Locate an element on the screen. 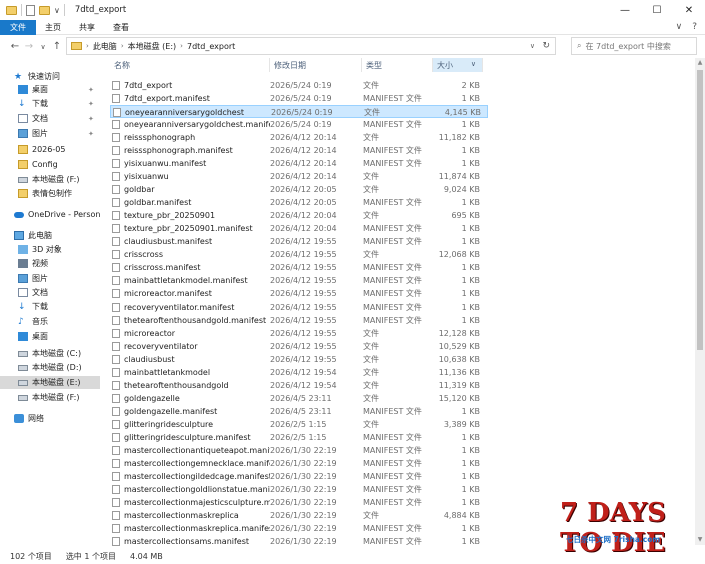 The width and height of the screenshot is (705, 564). tab-file: 文件 is located at coordinates (18, 27).